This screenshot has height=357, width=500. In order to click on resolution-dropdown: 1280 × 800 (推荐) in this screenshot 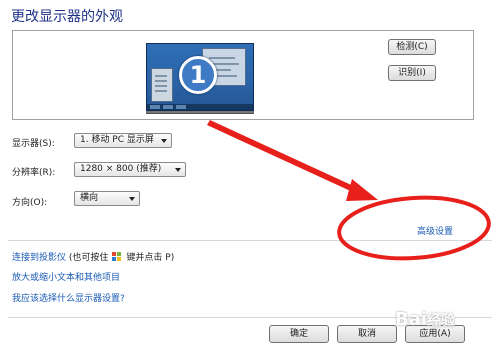, I will do `click(130, 169)`.